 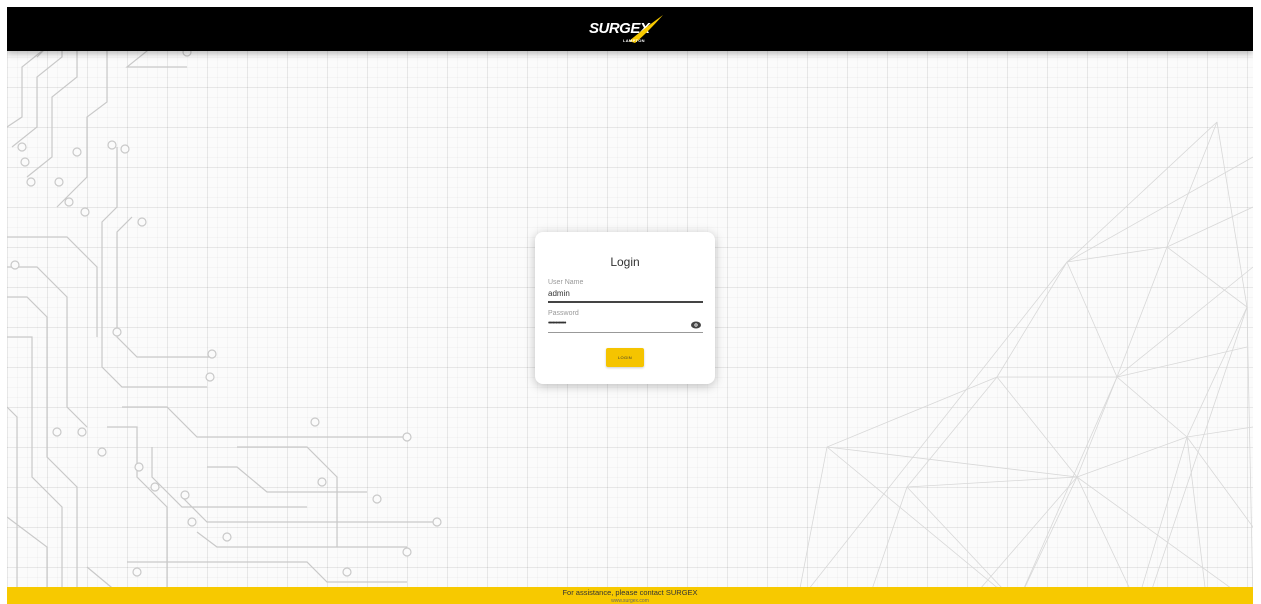 I want to click on password-field: ••••••••••••, so click(x=557, y=323).